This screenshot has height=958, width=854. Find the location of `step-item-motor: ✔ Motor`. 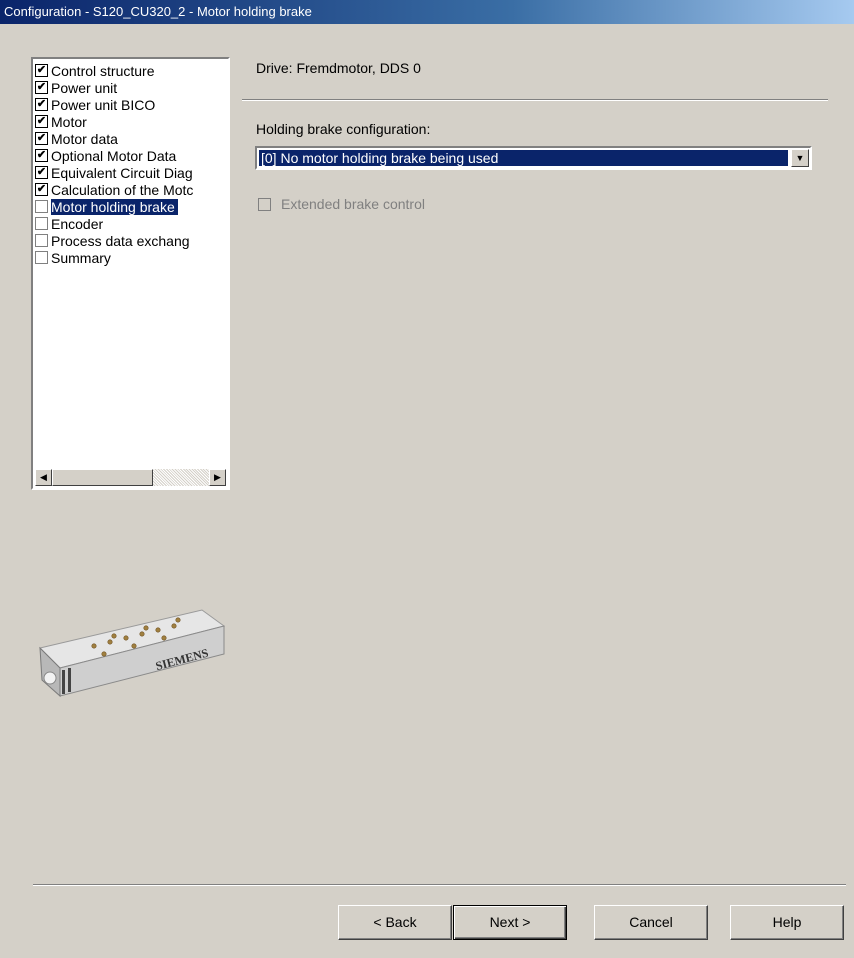

step-item-motor: ✔ Motor is located at coordinates (131, 121).